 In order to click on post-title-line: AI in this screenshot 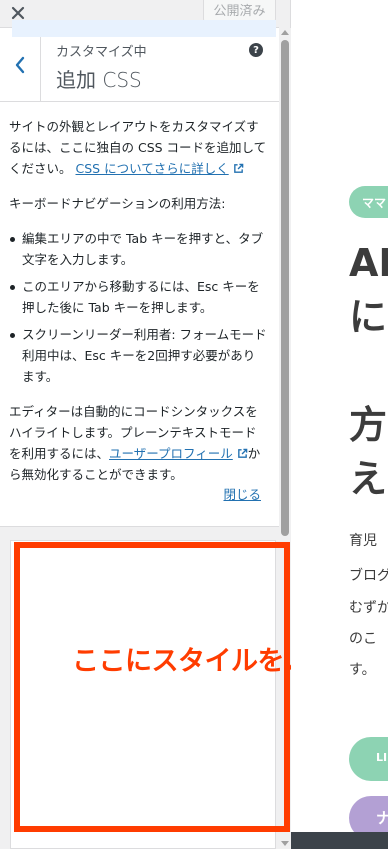, I will do `click(368, 263)`.